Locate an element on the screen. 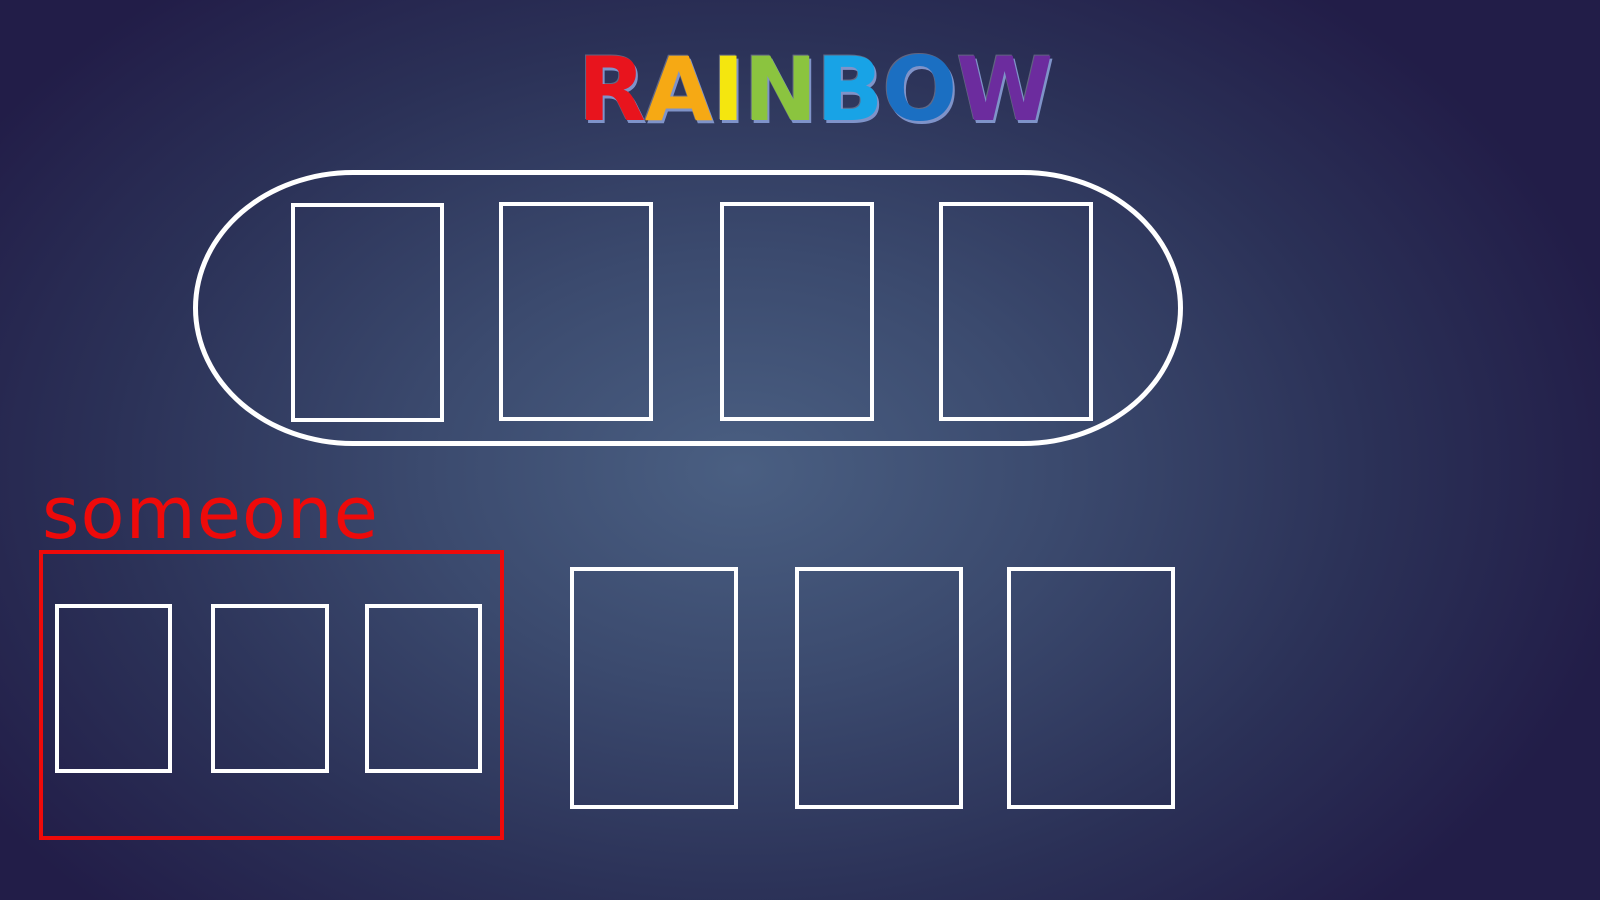 Image resolution: width=1600 pixels, height=900 pixels. title-letter: N is located at coordinates (780, 89).